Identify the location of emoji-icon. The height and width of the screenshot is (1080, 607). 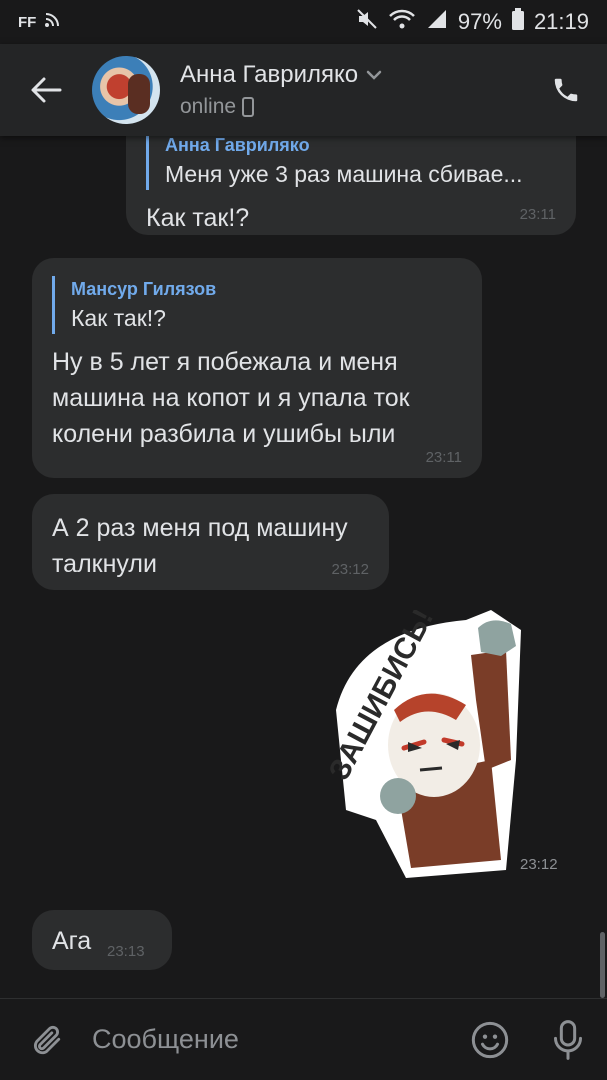
(490, 1039).